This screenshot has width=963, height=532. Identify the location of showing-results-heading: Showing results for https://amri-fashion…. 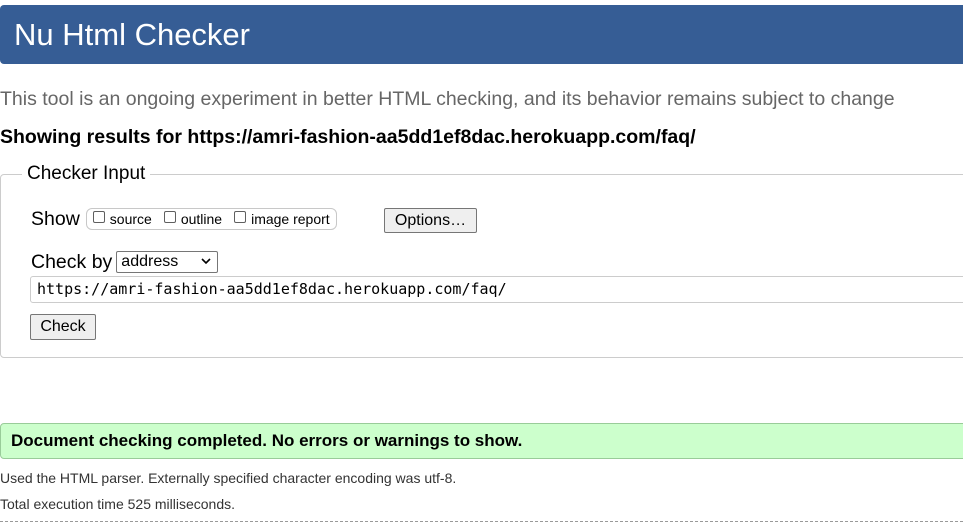
(348, 137).